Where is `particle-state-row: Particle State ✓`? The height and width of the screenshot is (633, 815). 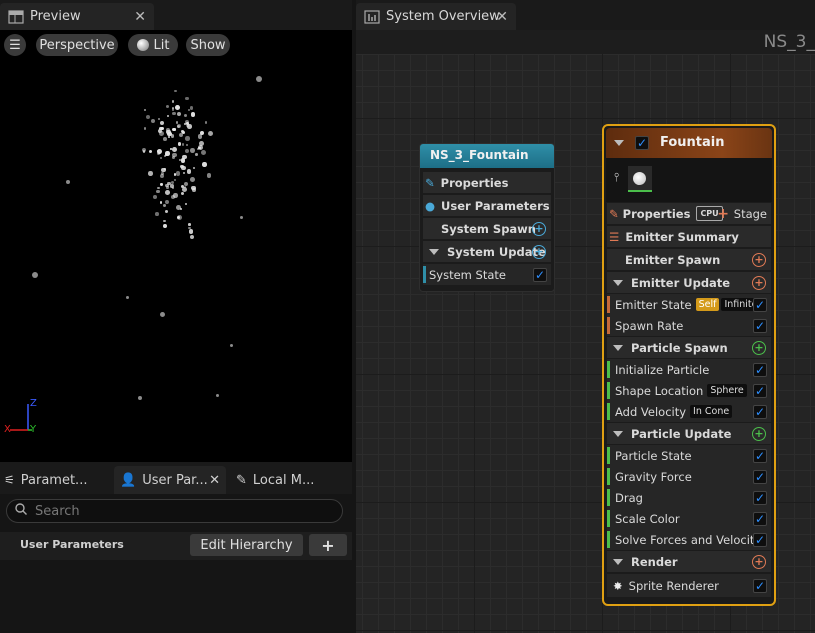 particle-state-row: Particle State ✓ is located at coordinates (689, 455).